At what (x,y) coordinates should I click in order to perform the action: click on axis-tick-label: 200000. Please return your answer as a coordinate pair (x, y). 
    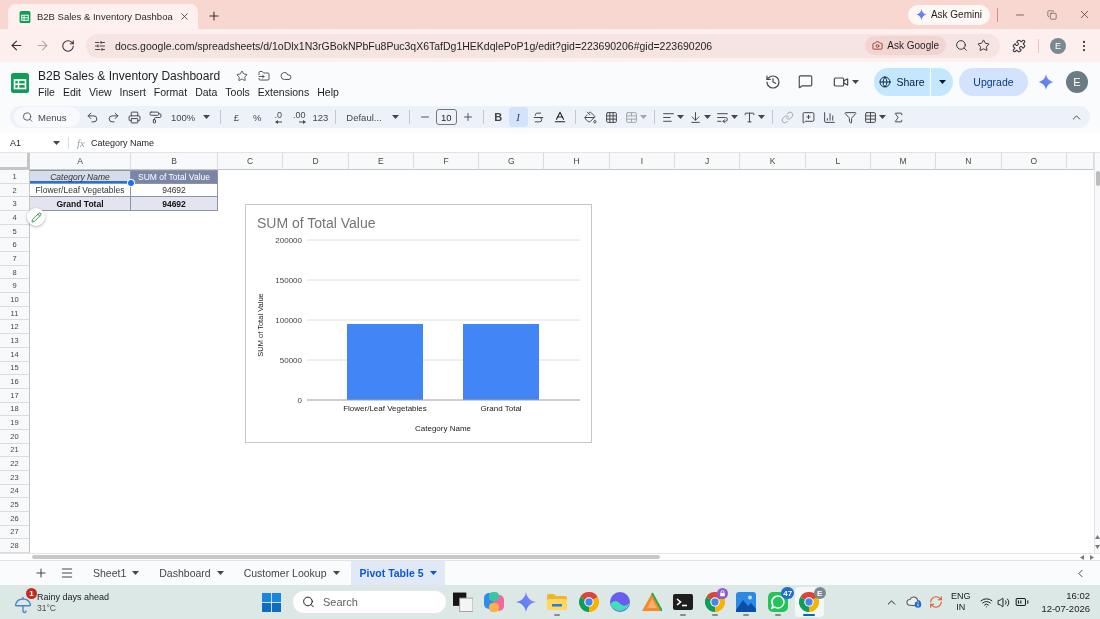
    Looking at the image, I should click on (288, 240).